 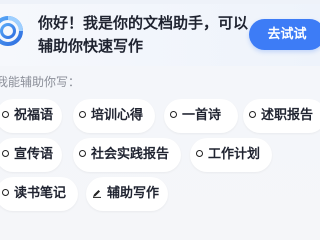 What do you see at coordinates (133, 193) in the screenshot?
I see `chip-label: 辅助写作` at bounding box center [133, 193].